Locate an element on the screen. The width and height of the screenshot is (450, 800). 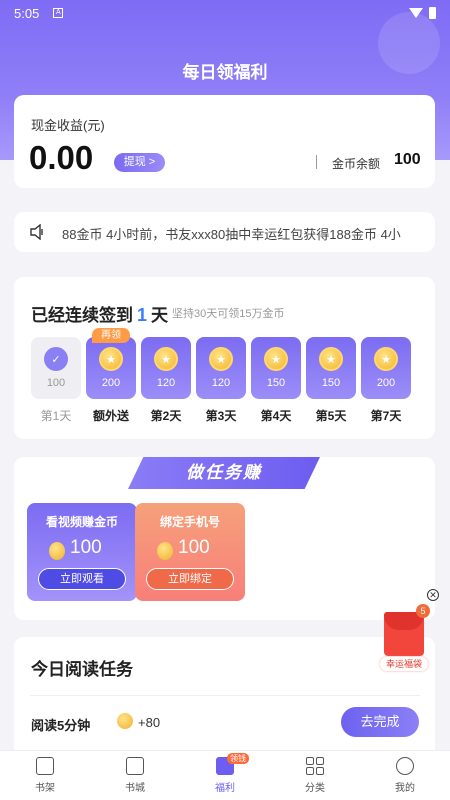
coin-balance-value: 100 is located at coordinates (407, 159).